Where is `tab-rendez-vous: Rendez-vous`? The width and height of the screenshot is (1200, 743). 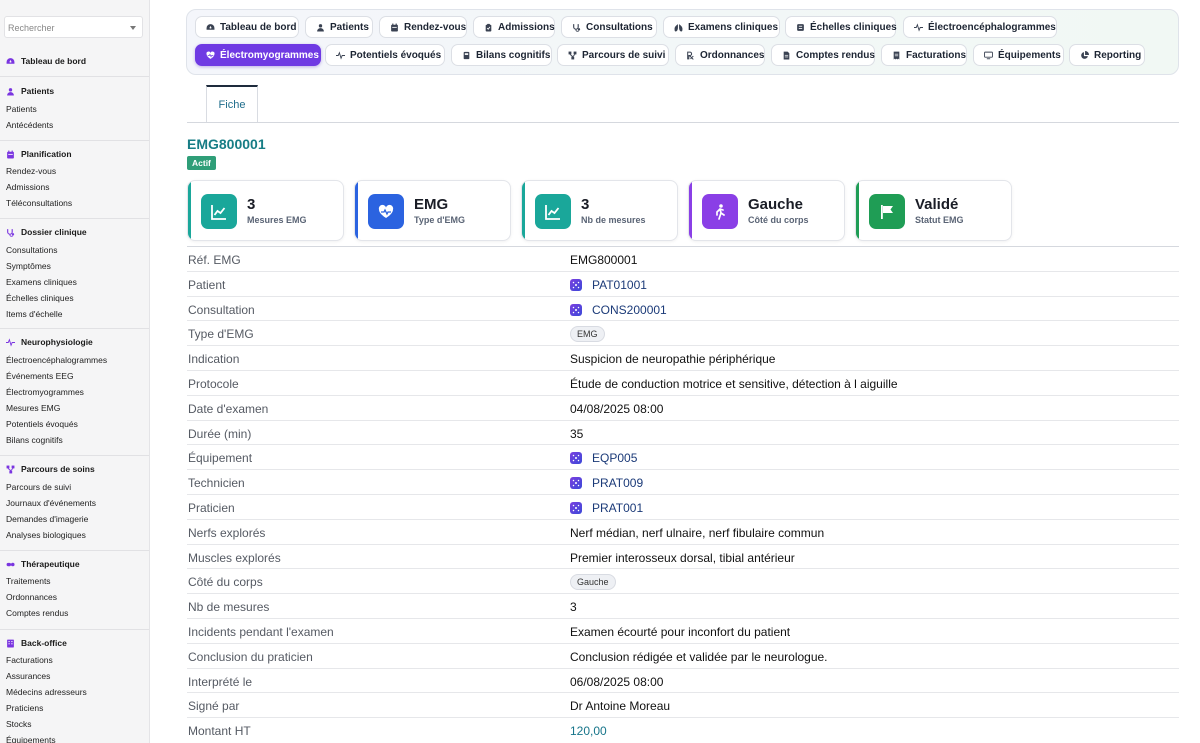
tab-rendez-vous: Rendez-vous is located at coordinates (423, 27).